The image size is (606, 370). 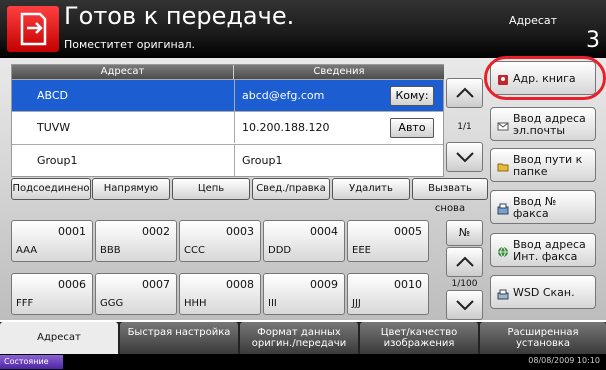 I want to click on grid-page-indicator: 1/100, so click(x=464, y=284).